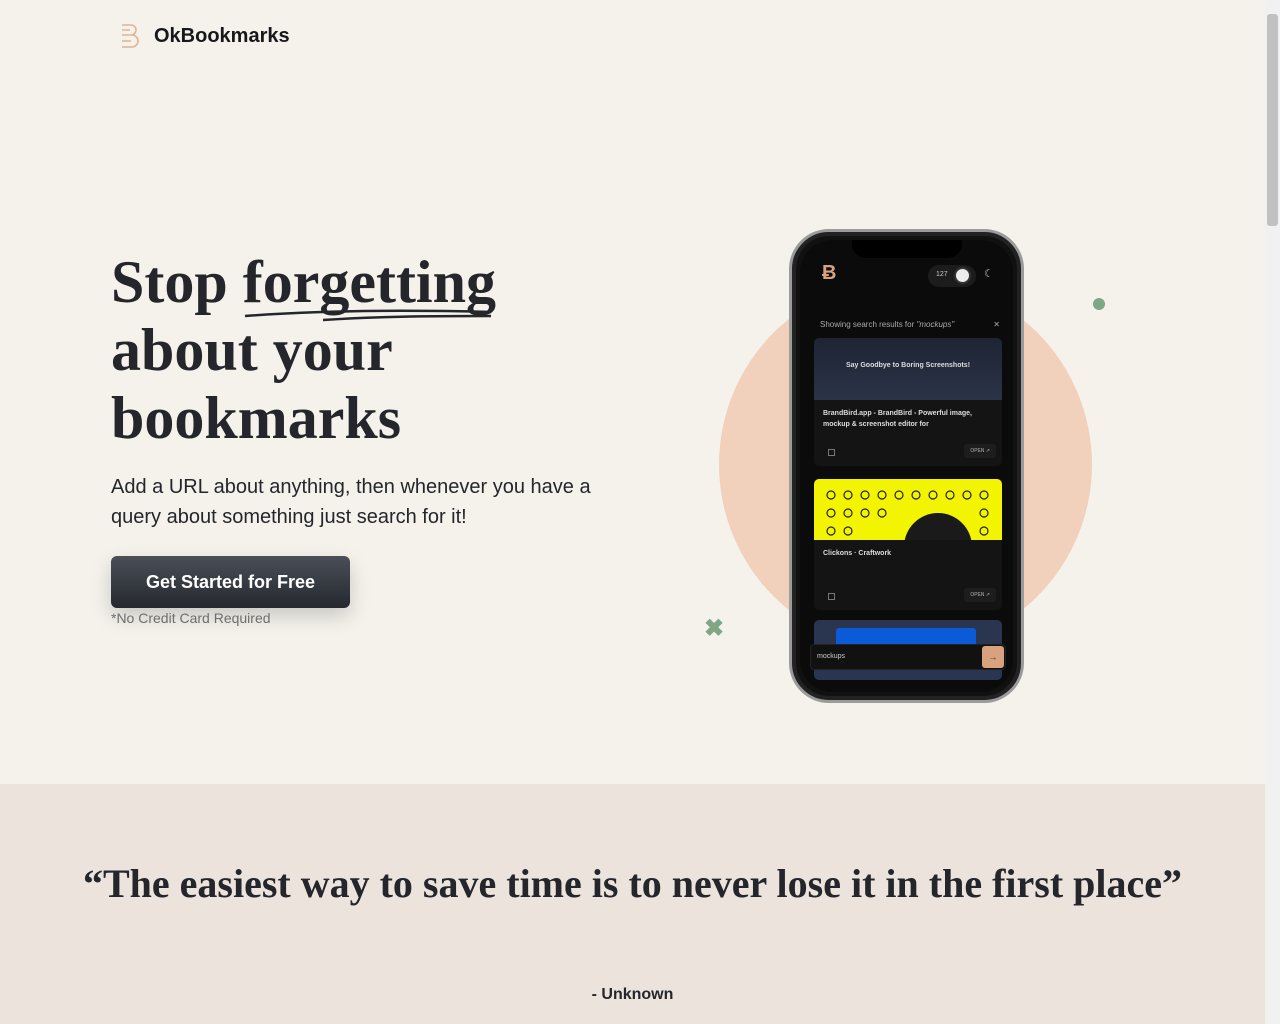 This screenshot has height=1024, width=1280. What do you see at coordinates (230, 582) in the screenshot?
I see `get-started-button: Get Started for Free` at bounding box center [230, 582].